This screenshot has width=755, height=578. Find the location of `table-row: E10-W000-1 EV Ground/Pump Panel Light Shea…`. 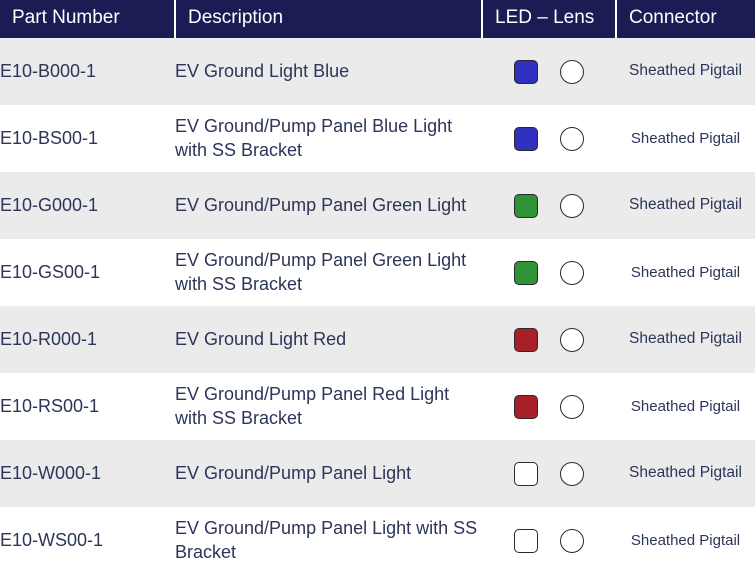

table-row: E10-W000-1 EV Ground/Pump Panel Light Shea… is located at coordinates (377, 473).